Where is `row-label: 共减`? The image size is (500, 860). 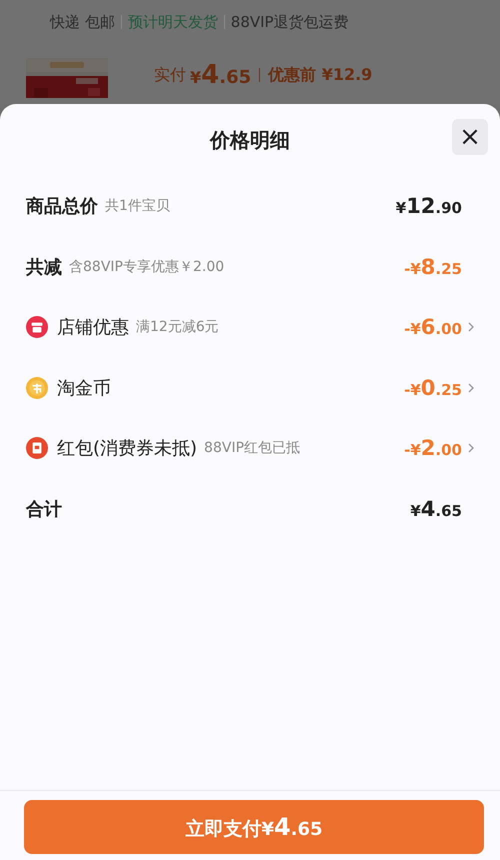 row-label: 共减 is located at coordinates (44, 267).